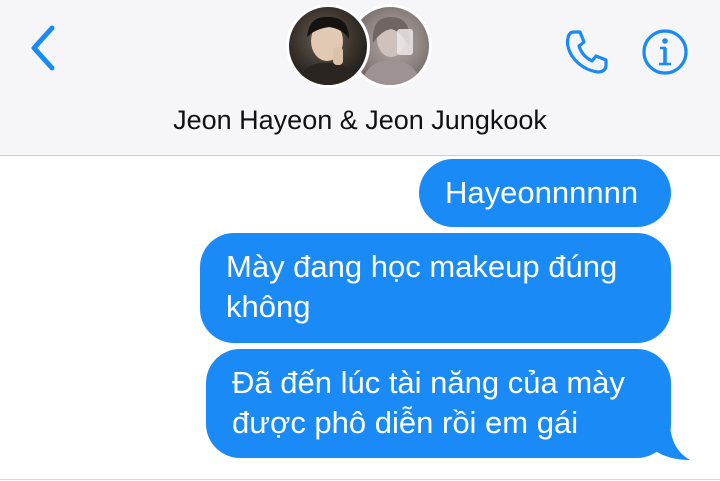 The width and height of the screenshot is (720, 481). I want to click on chat-title: Jeon Hayeon & Jeon Jungkook, so click(360, 120).